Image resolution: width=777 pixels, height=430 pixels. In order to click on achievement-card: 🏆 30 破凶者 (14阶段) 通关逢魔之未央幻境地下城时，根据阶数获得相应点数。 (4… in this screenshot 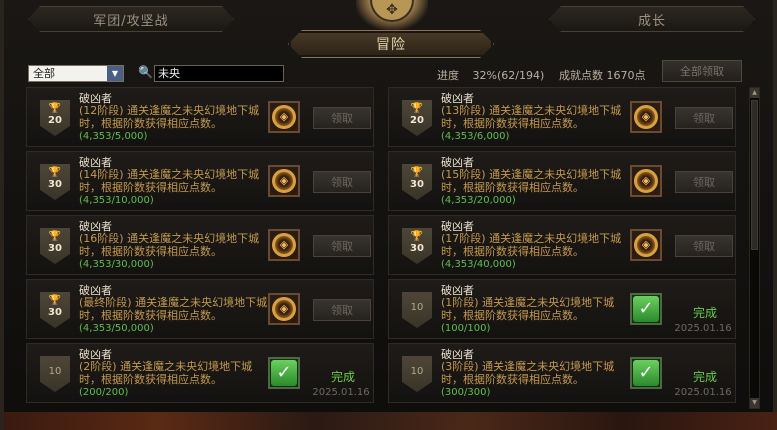, I will do `click(200, 181)`.